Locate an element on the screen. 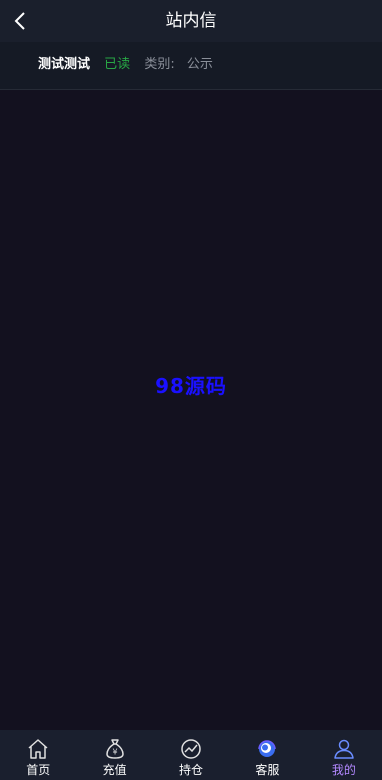  home-icon is located at coordinates (38, 749).